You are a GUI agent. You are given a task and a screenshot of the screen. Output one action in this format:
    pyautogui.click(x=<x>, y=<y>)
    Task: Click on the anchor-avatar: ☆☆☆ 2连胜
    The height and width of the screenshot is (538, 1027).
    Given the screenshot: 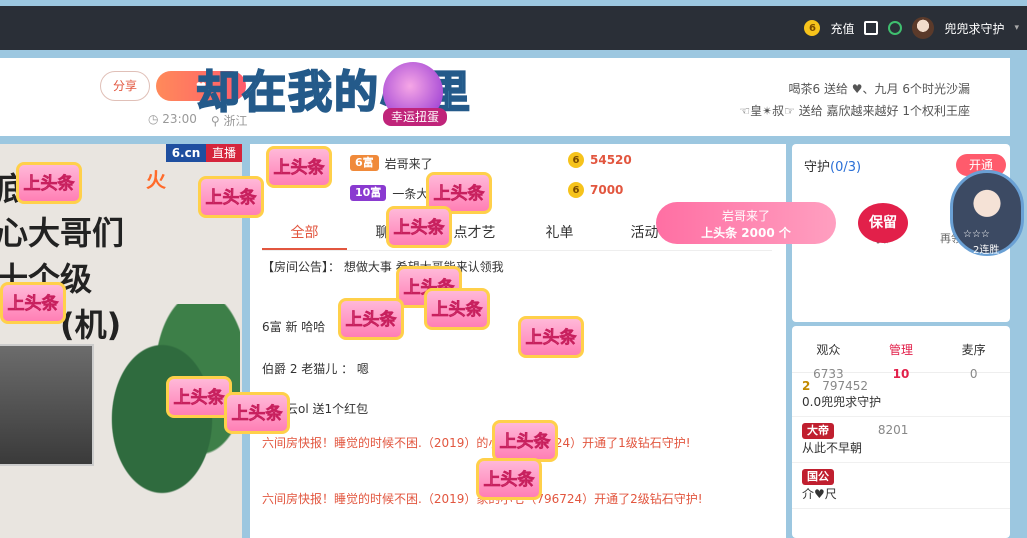 What is the action you would take?
    pyautogui.click(x=987, y=213)
    